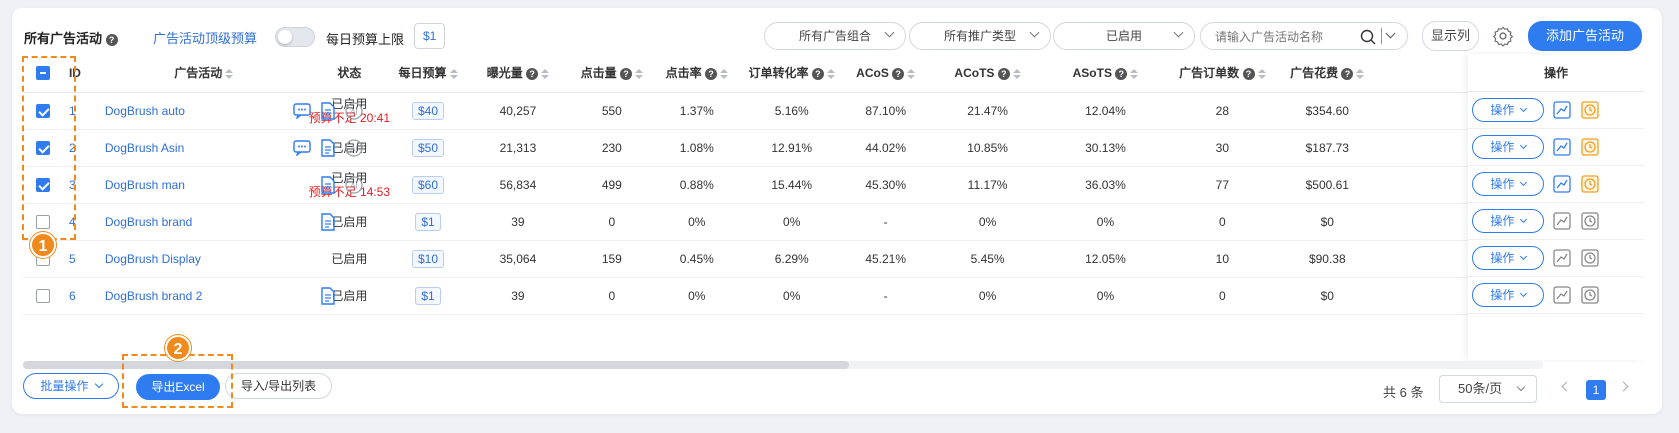  I want to click on col-campaign: 广告活动, so click(203, 73).